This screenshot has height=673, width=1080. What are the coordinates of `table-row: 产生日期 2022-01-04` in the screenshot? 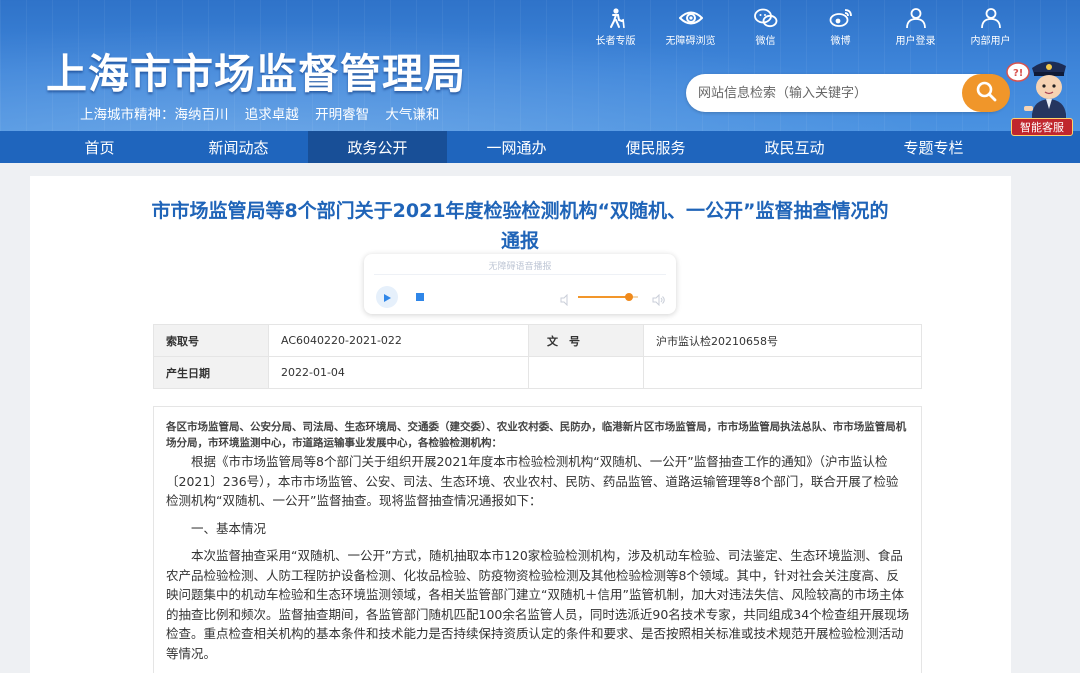 It's located at (537, 372).